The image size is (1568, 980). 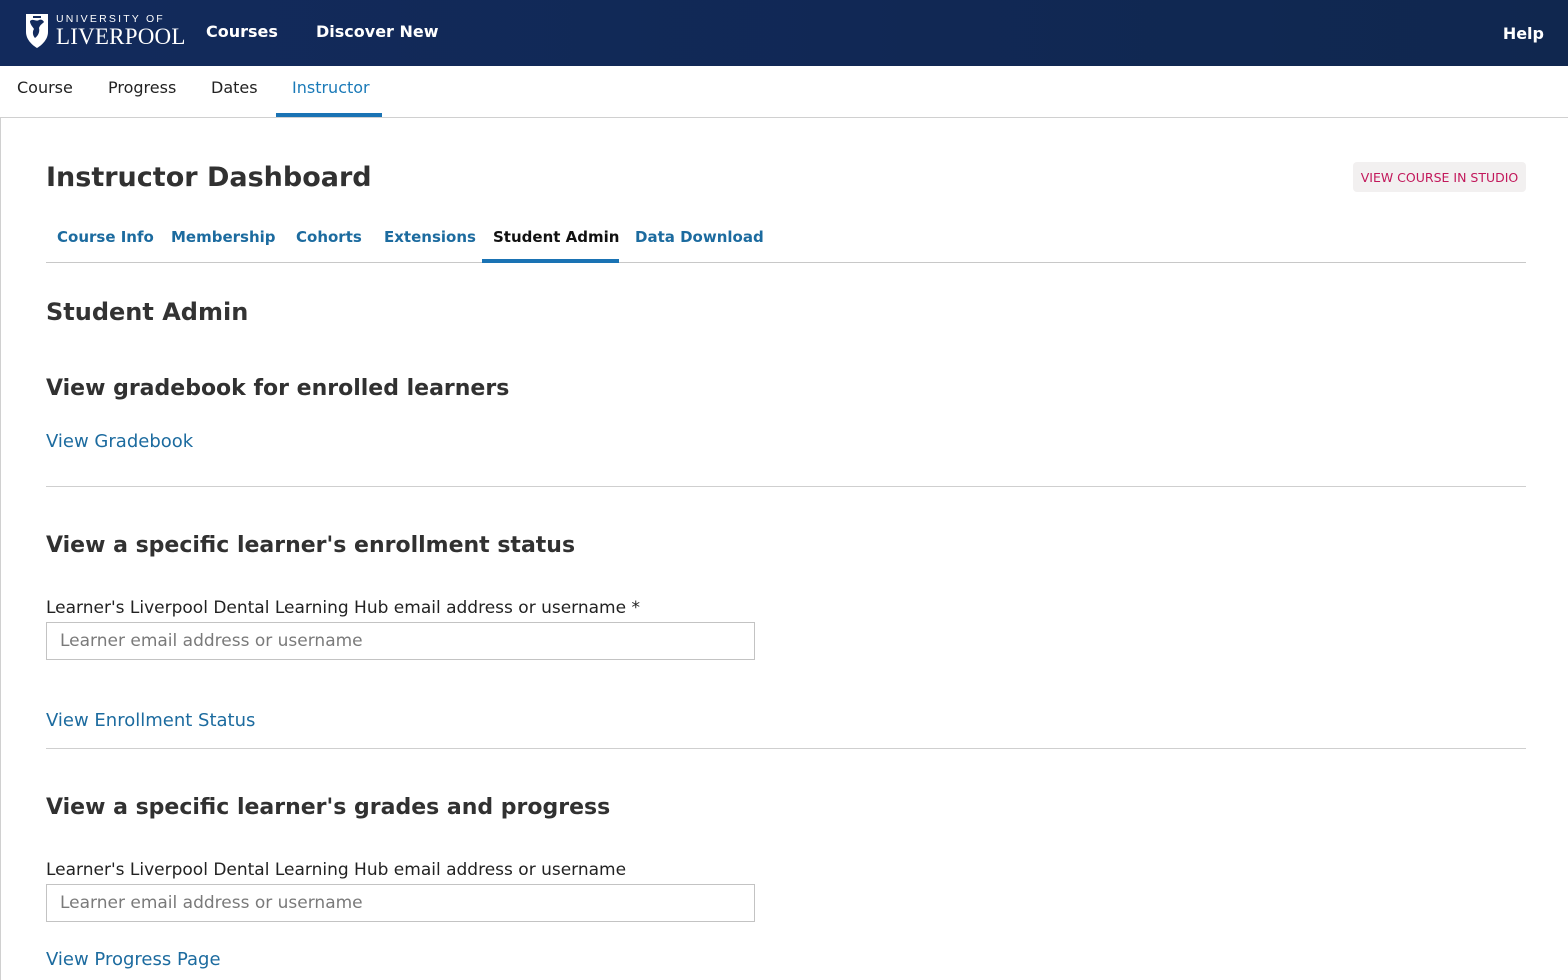 I want to click on shield-crest-icon, so click(x=37, y=31).